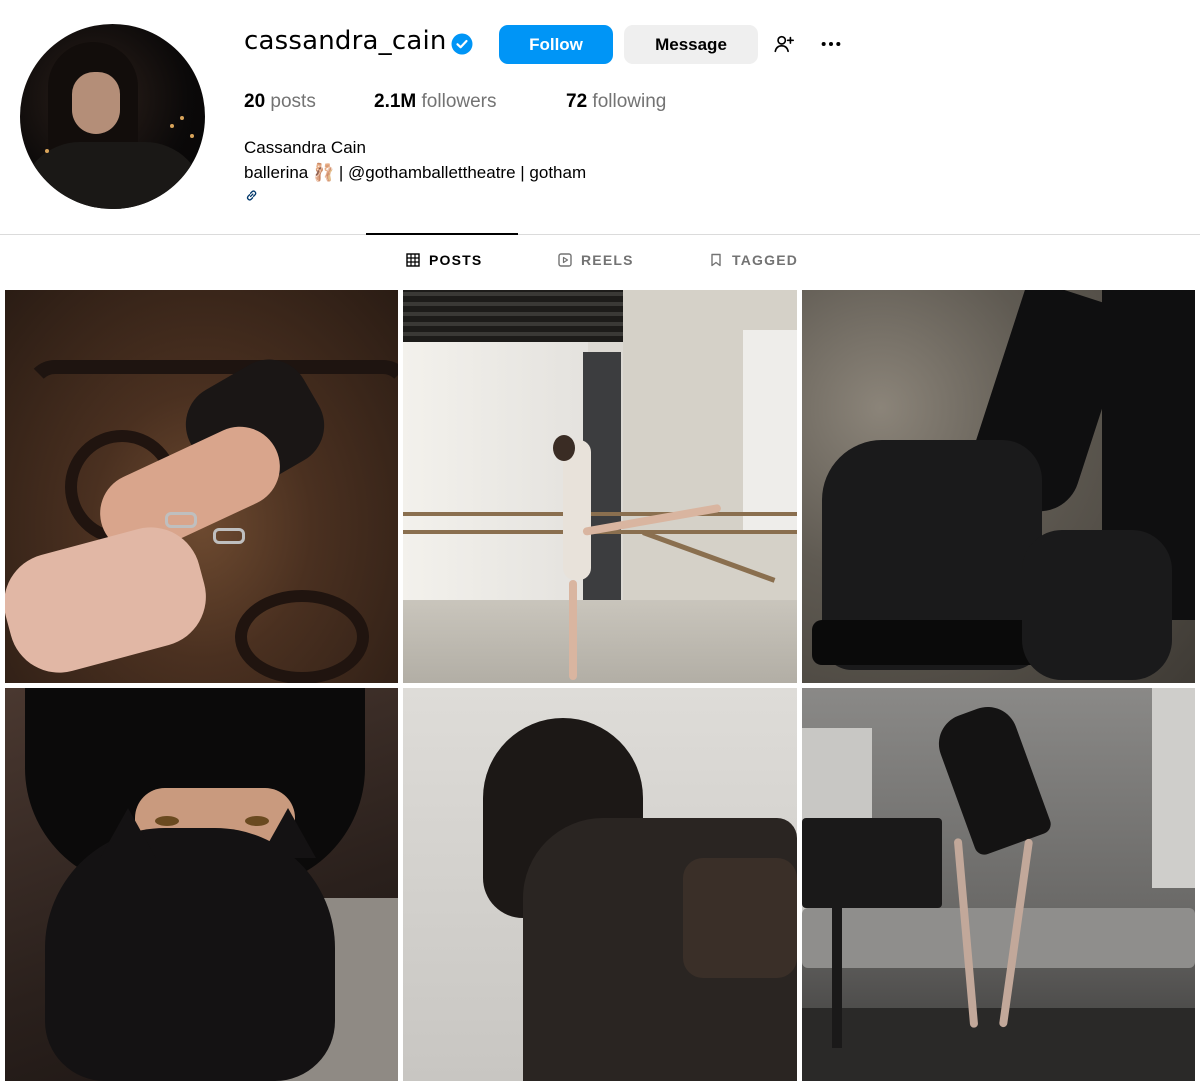 This screenshot has width=1200, height=1087. What do you see at coordinates (442, 234) in the screenshot?
I see `active-tab-indicator` at bounding box center [442, 234].